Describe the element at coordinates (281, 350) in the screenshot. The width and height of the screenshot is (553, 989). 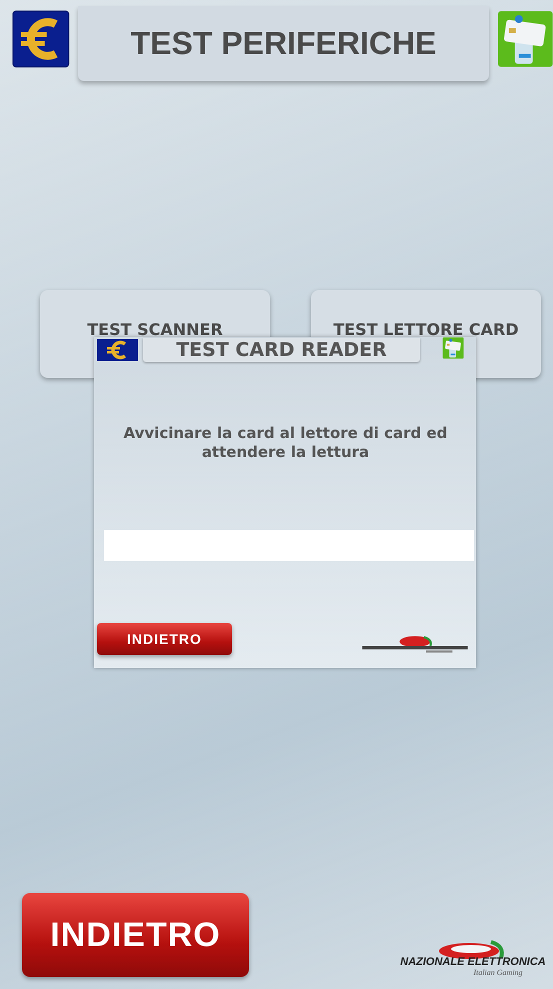
I see `dialog-title: TEST CARD READER` at that location.